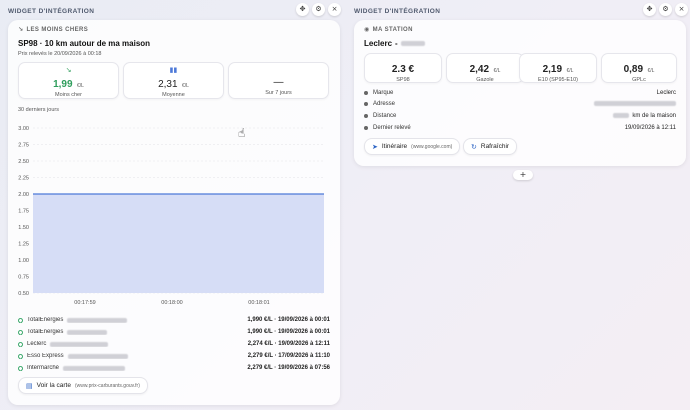 The image size is (690, 410). I want to click on right-title: Leclerc -, so click(394, 43).